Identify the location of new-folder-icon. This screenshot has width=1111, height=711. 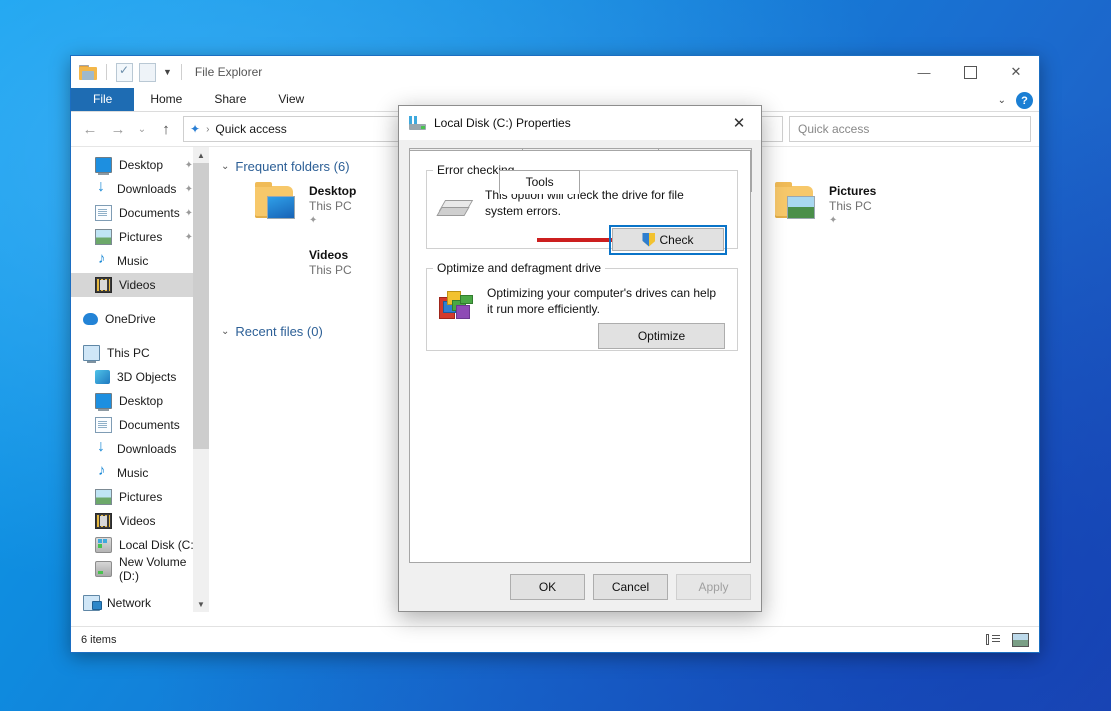
(147, 72).